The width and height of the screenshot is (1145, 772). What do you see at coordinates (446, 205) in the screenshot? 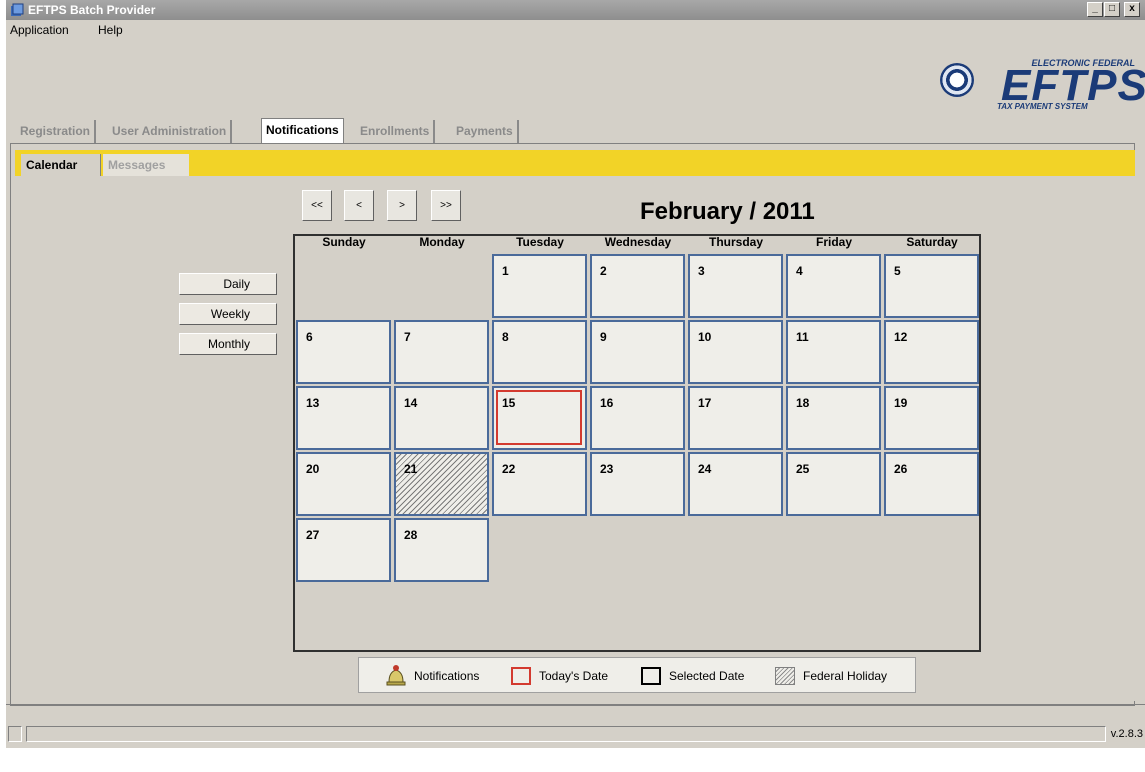
I see `next-year-button: >>` at bounding box center [446, 205].